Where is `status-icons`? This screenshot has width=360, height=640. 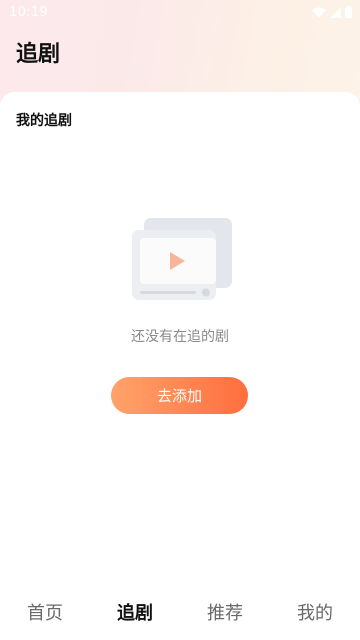
status-icons is located at coordinates (332, 12).